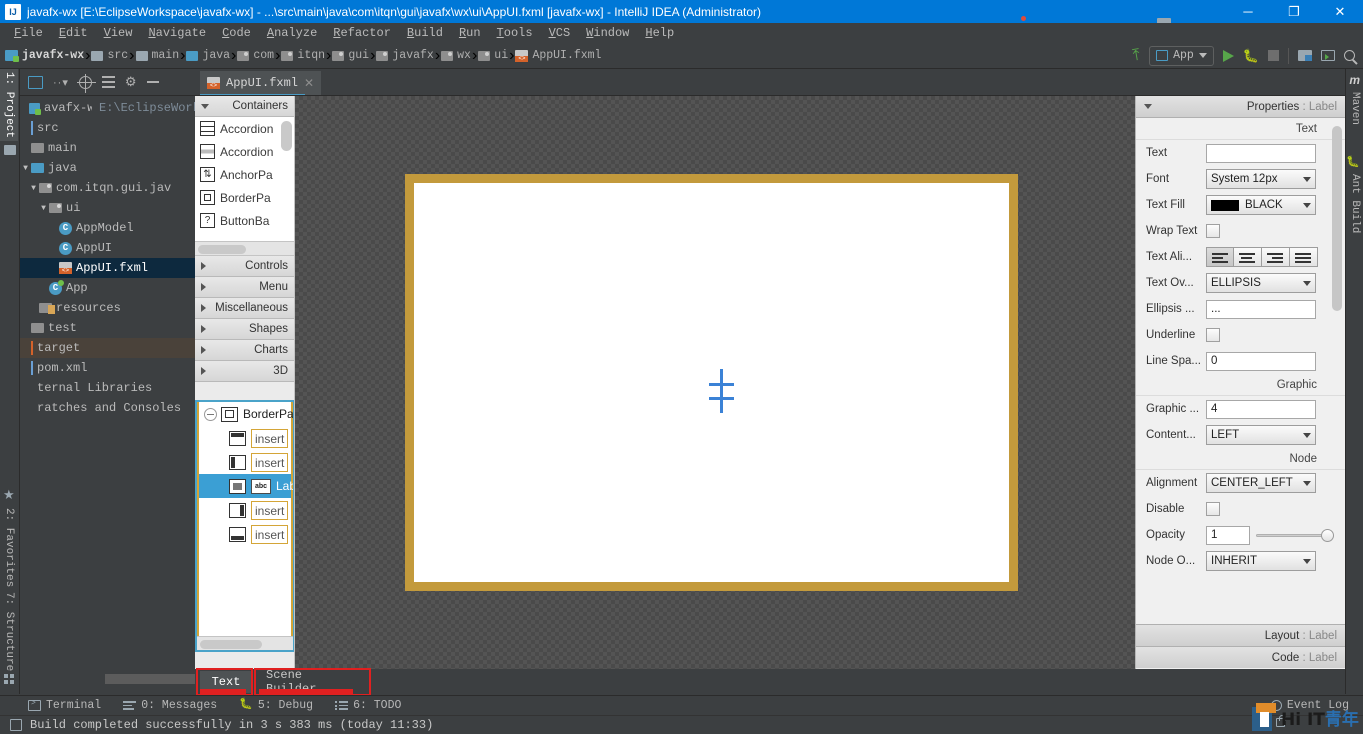  I want to click on property-select-font: System 12px, so click(1261, 179).